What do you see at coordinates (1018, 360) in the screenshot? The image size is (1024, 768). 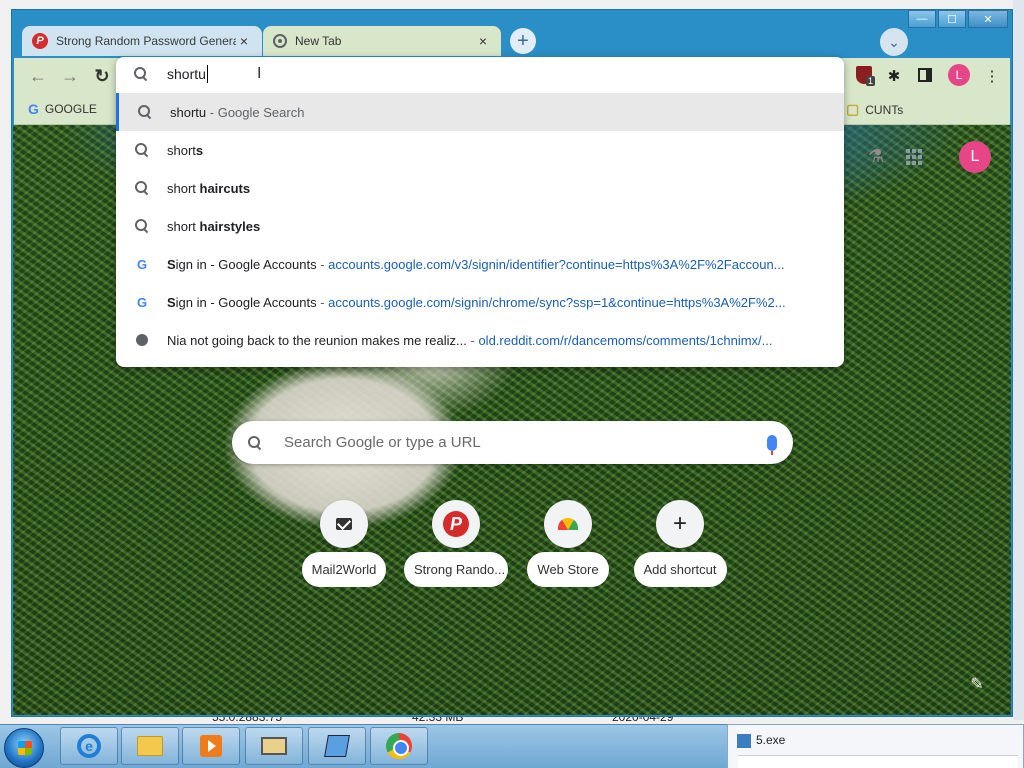 I see `desktop-edge` at bounding box center [1018, 360].